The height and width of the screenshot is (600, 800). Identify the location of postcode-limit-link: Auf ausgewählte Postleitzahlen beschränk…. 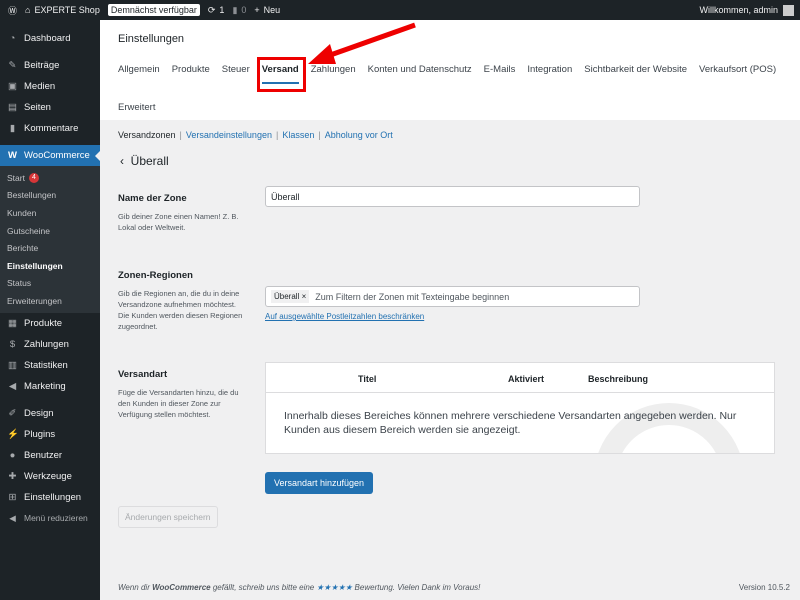
(344, 316).